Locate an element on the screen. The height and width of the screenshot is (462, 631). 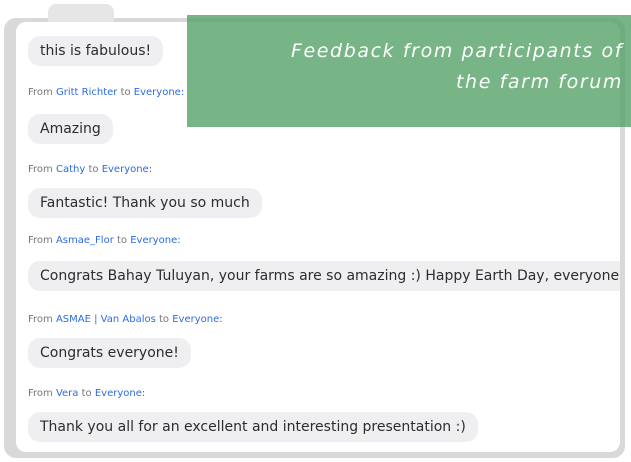
message-header: From Asmae_Flor to Everyone: is located at coordinates (104, 240).